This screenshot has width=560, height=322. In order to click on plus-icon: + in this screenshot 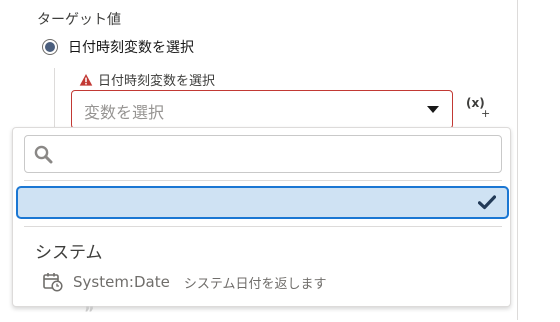, I will do `click(486, 113)`.